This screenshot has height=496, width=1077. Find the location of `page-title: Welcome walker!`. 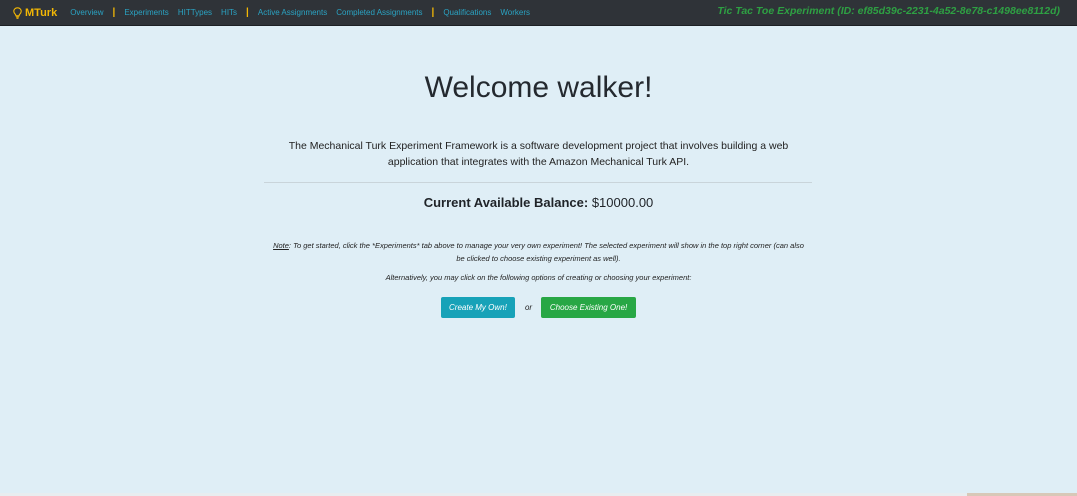

page-title: Welcome walker! is located at coordinates (538, 87).